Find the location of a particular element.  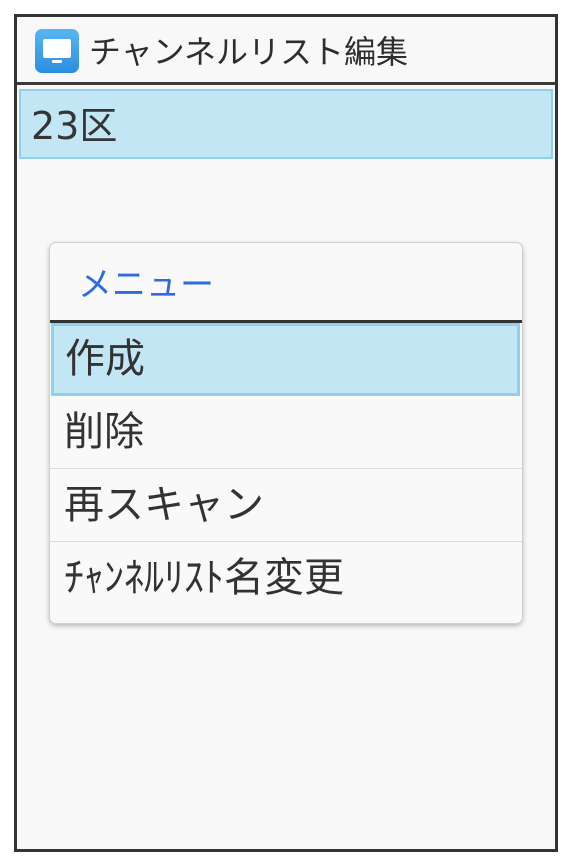

channel-list-item-label: 23区 is located at coordinates (74, 126).